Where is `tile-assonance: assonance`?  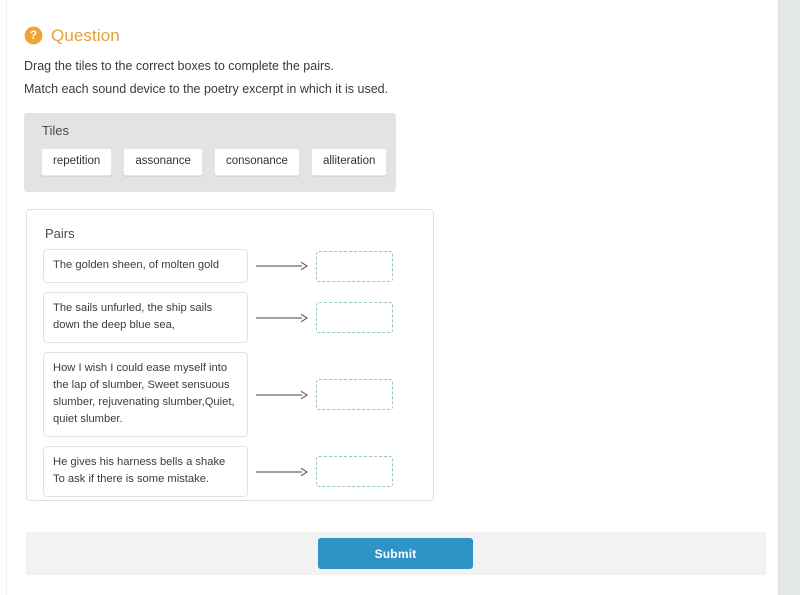 tile-assonance: assonance is located at coordinates (163, 162).